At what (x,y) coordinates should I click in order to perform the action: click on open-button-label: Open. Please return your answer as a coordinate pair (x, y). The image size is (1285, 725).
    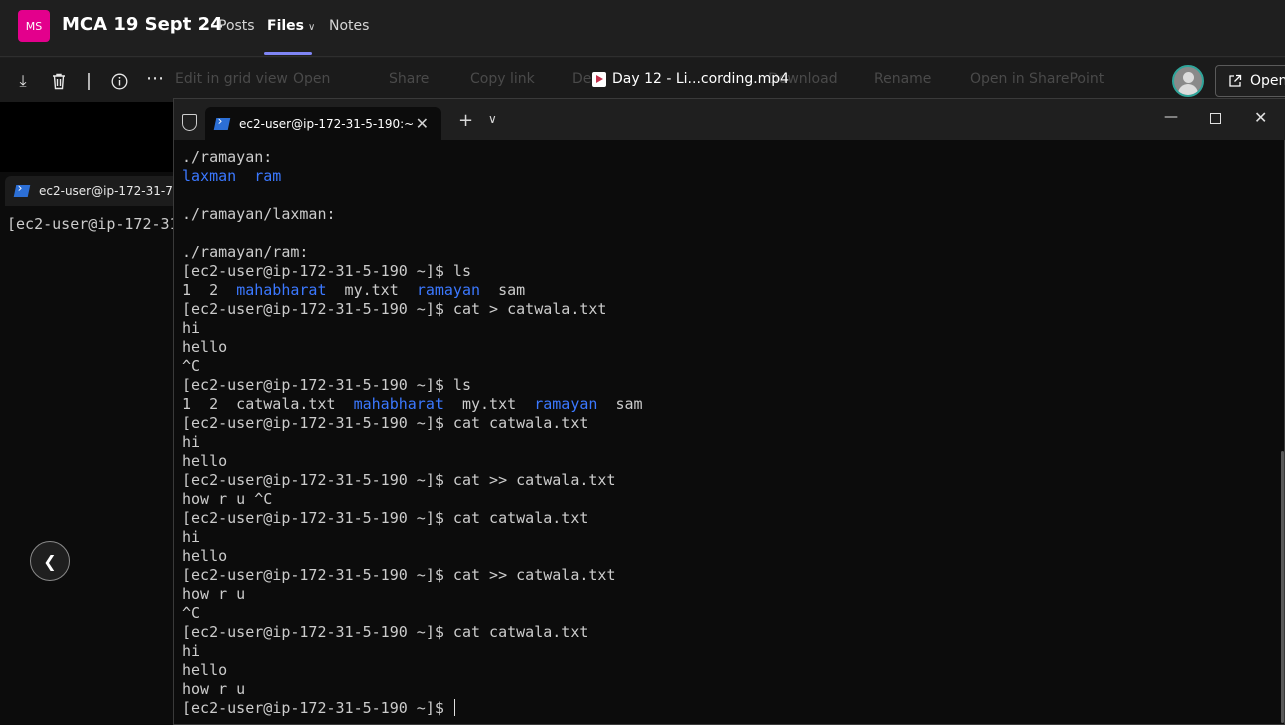
    Looking at the image, I should click on (1267, 81).